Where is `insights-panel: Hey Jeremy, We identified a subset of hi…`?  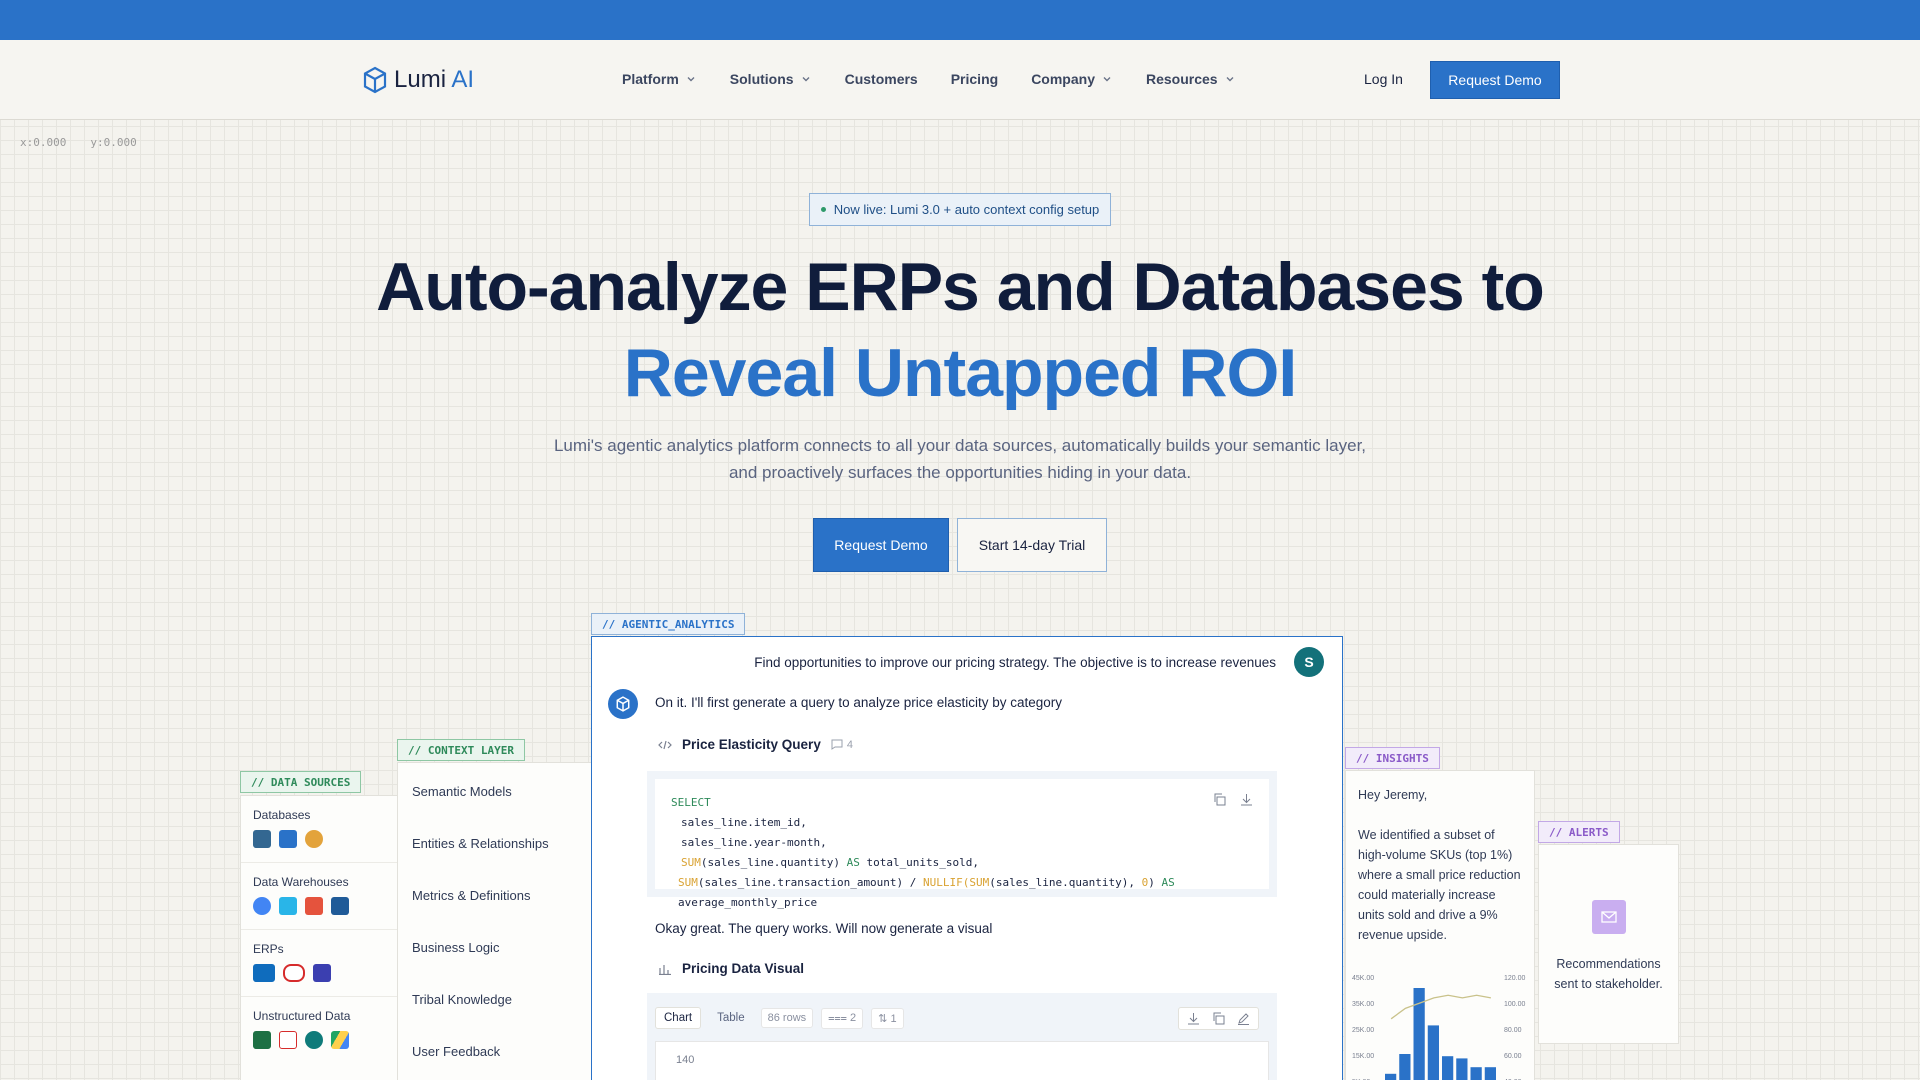
insights-panel: Hey Jeremy, We identified a subset of hi… is located at coordinates (1440, 925).